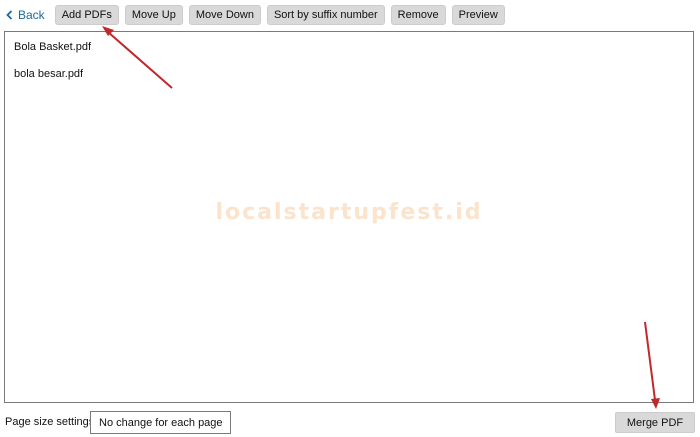  I want to click on merge-pdf-button: Merge PDF, so click(655, 422).